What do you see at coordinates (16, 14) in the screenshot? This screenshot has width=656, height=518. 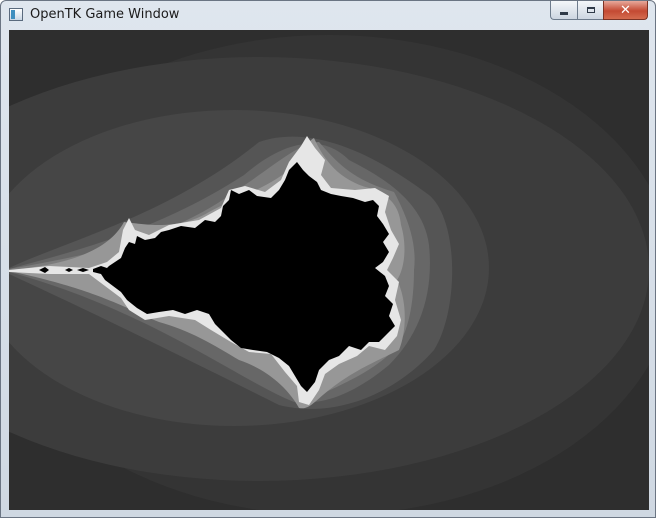 I see `app-icon` at bounding box center [16, 14].